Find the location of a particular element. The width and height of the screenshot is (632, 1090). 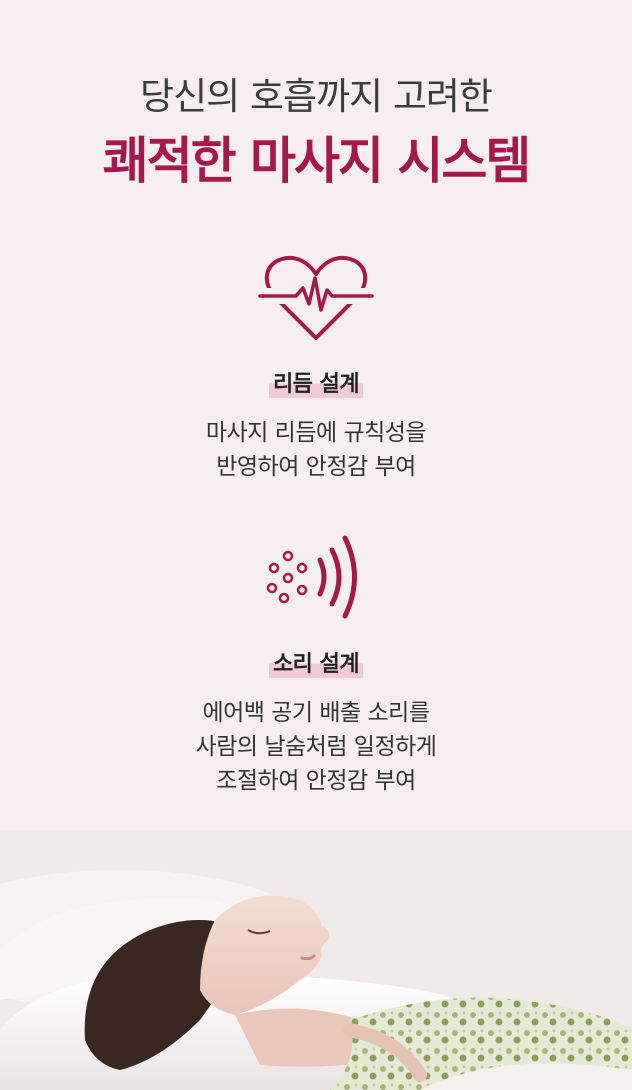

sound-wave-icon is located at coordinates (311, 577).